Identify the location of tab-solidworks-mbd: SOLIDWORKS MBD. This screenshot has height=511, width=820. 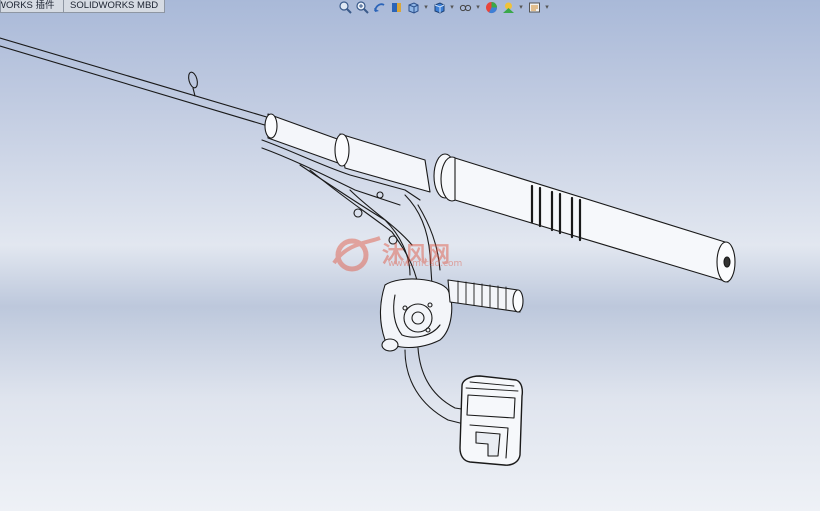
(114, 6).